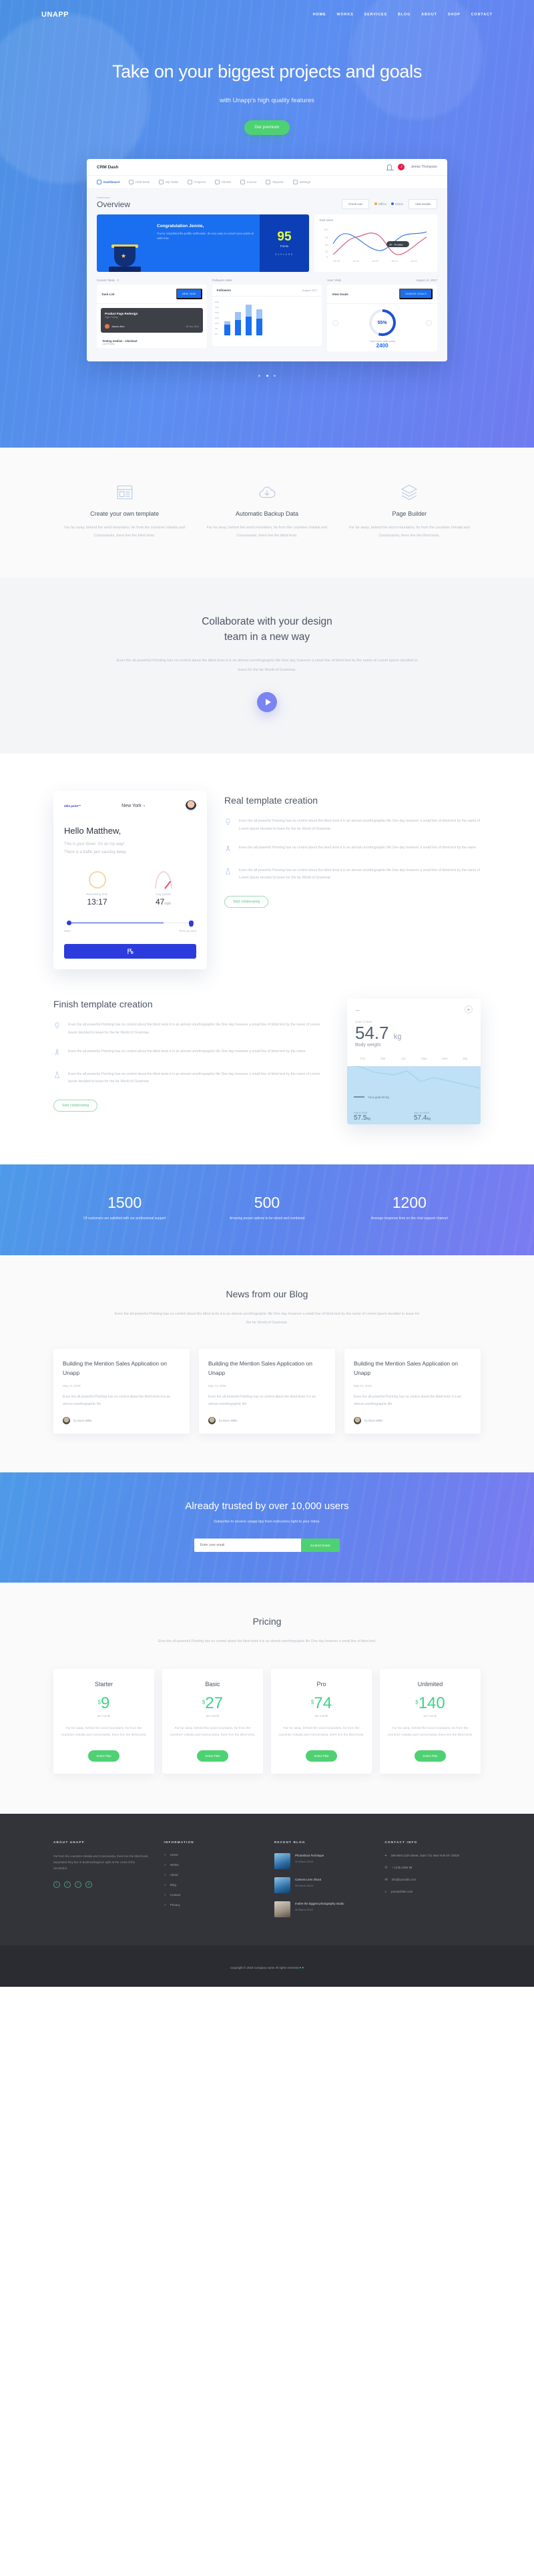 This screenshot has width=534, height=2576. I want to click on plan-price: $140, so click(430, 1703).